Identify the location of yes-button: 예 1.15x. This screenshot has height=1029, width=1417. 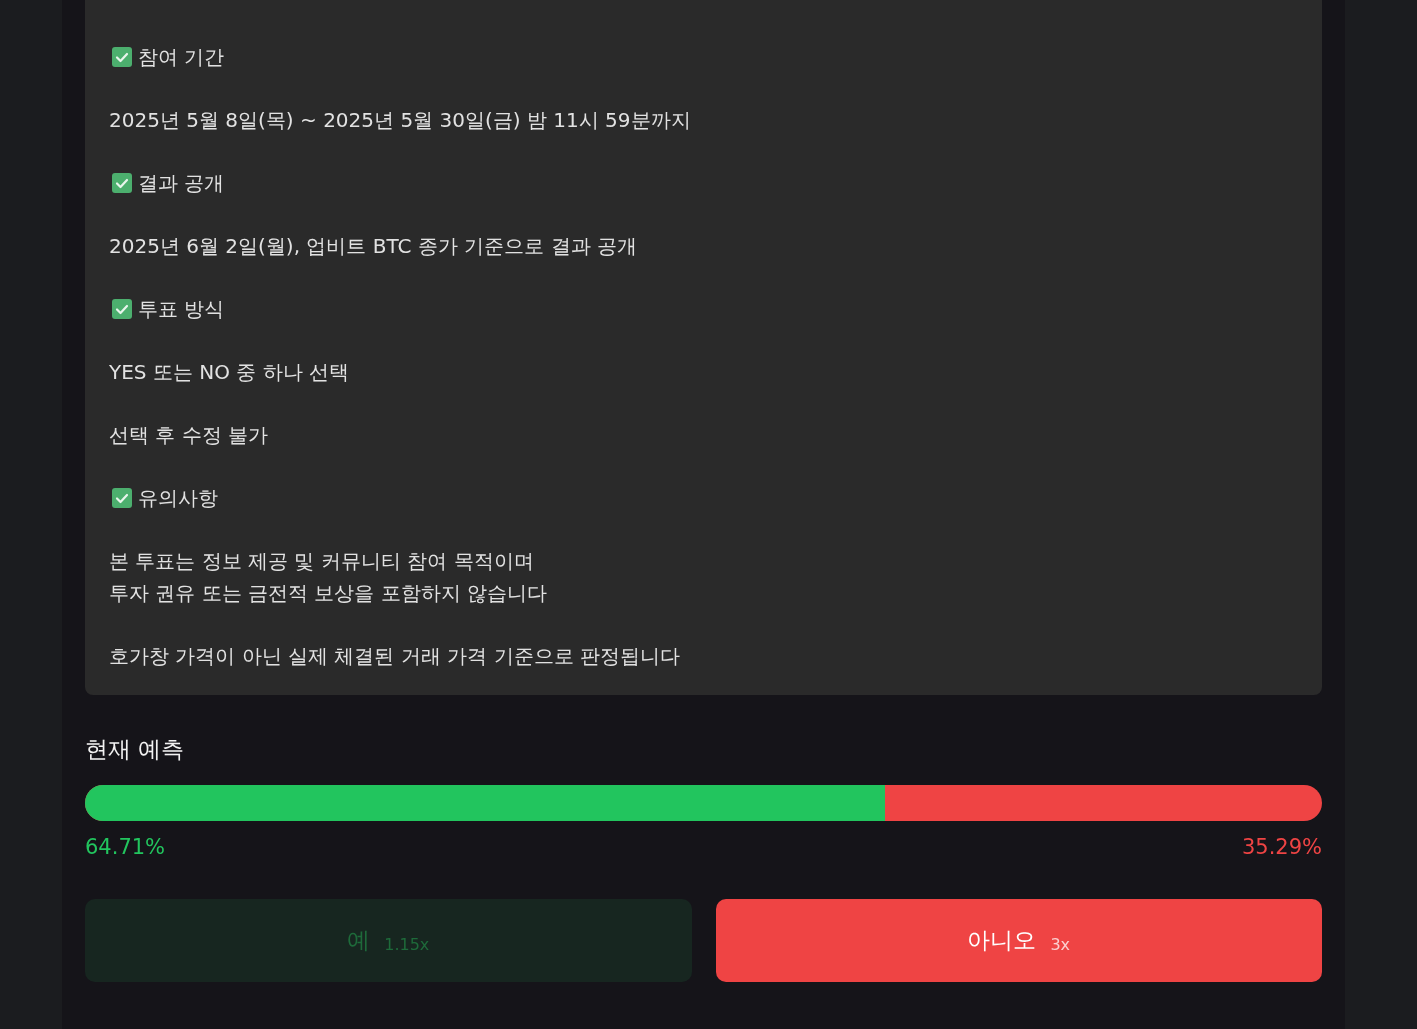
(388, 940).